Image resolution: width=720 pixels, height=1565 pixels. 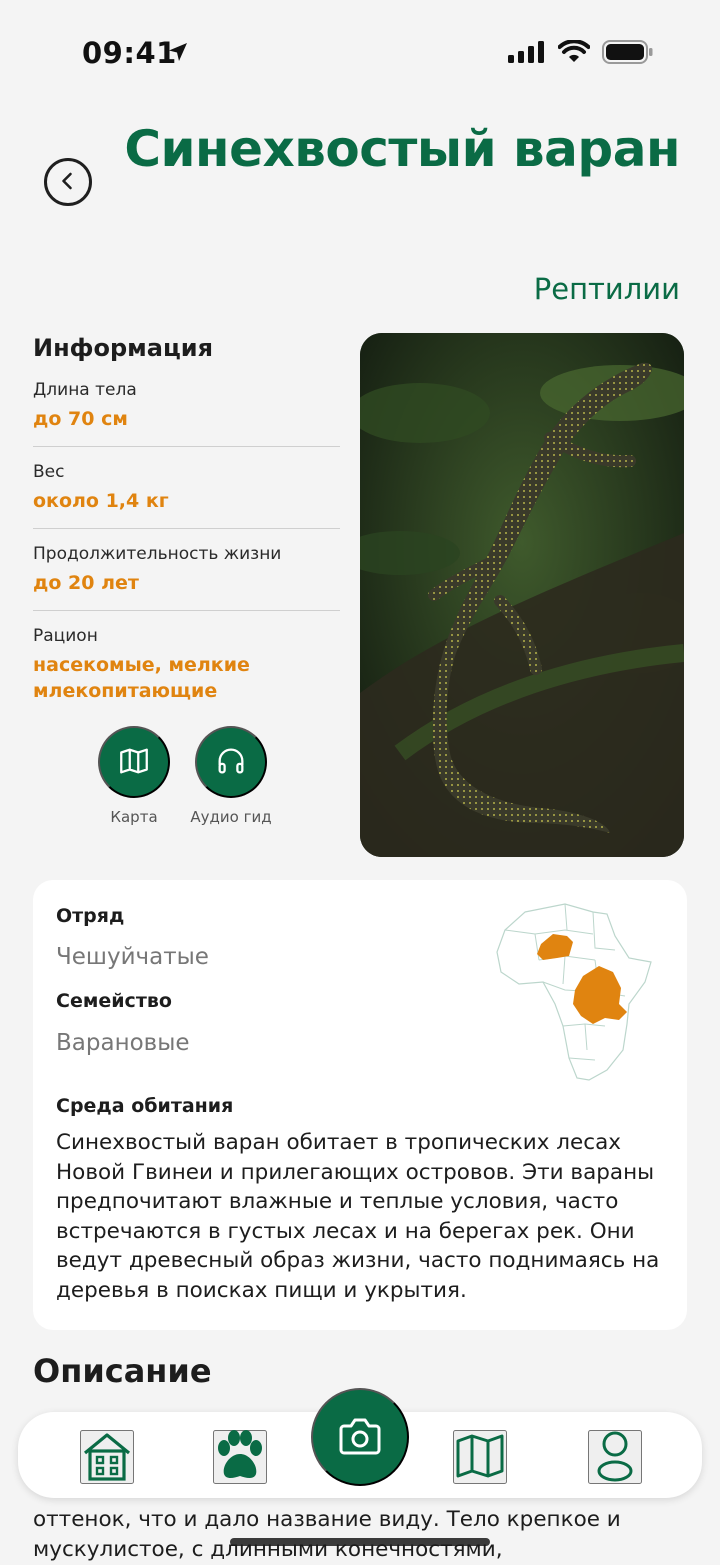 I want to click on info-item-length: Длина тела до 70 см, so click(x=186, y=405).